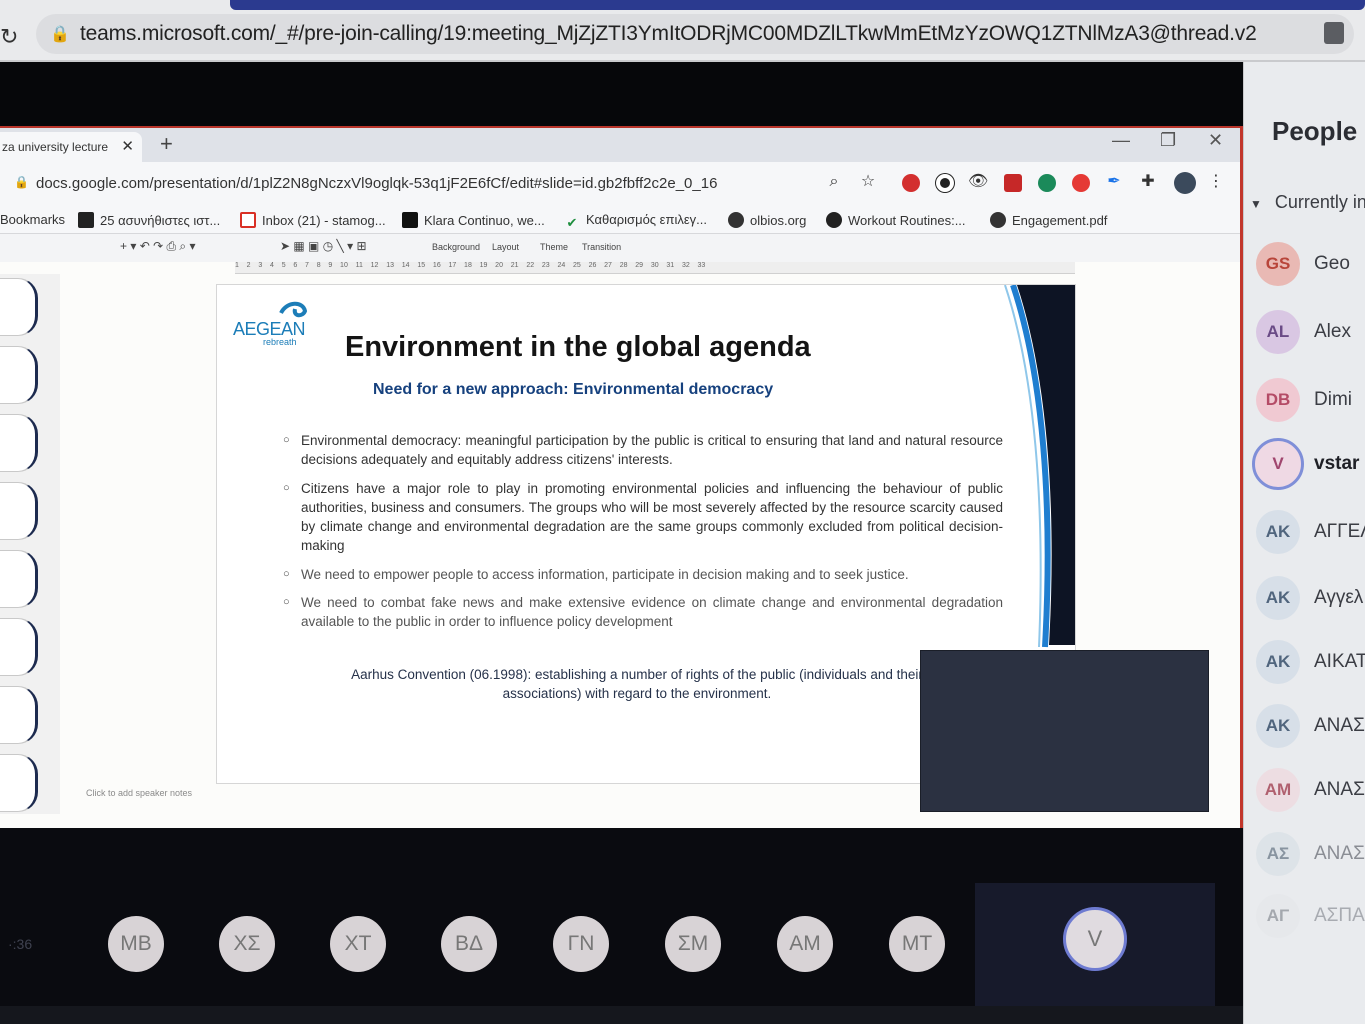  Describe the element at coordinates (1310, 855) in the screenshot. I see `participant-row: ΑΣ ΑΝΑΣΤ` at that location.